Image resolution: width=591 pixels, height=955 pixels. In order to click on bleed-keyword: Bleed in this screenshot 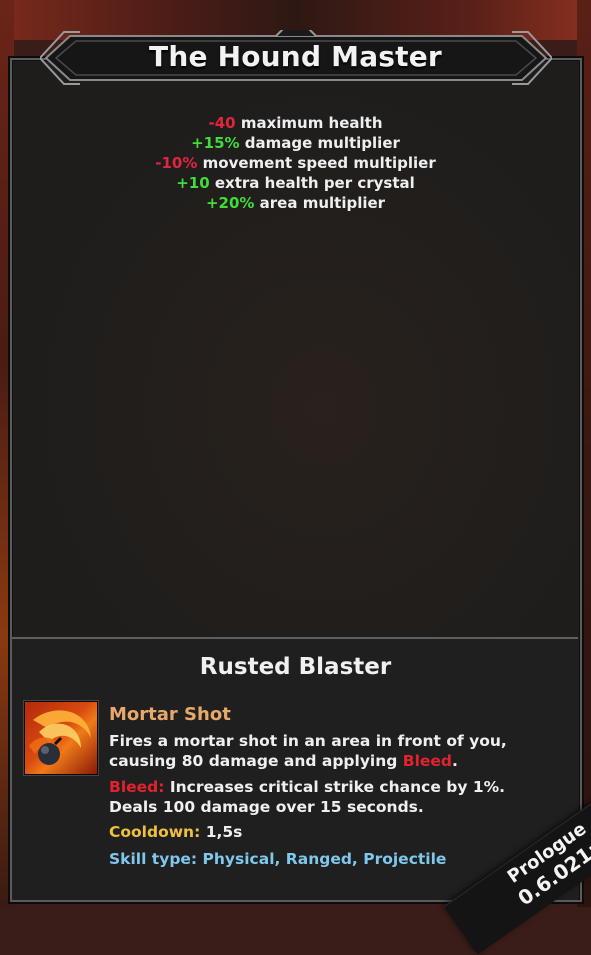, I will do `click(427, 761)`.